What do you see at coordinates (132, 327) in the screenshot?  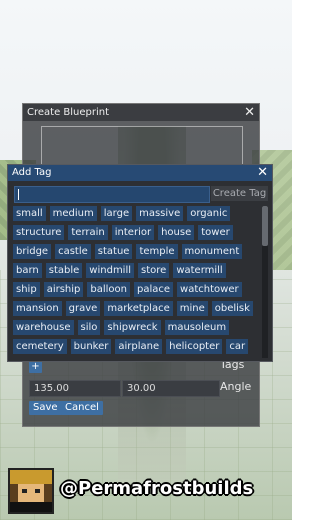 I see `tag-chip-shipwreck: shipwreck` at bounding box center [132, 327].